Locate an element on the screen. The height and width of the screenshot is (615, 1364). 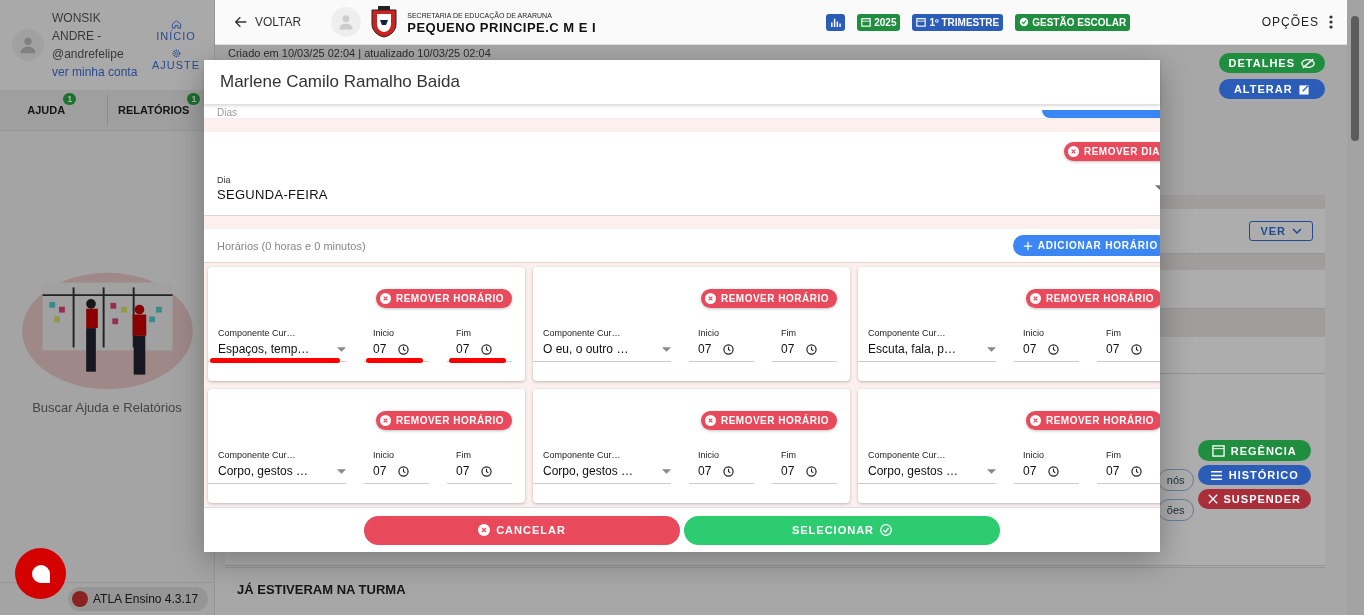
scrollbar is located at coordinates (1355, 307).